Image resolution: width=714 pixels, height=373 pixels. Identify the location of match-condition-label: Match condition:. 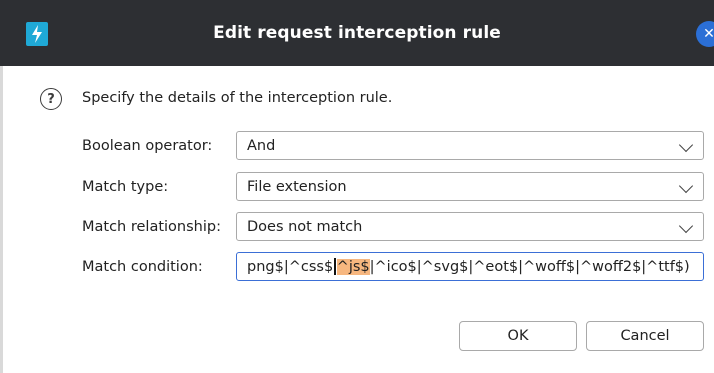
(142, 267).